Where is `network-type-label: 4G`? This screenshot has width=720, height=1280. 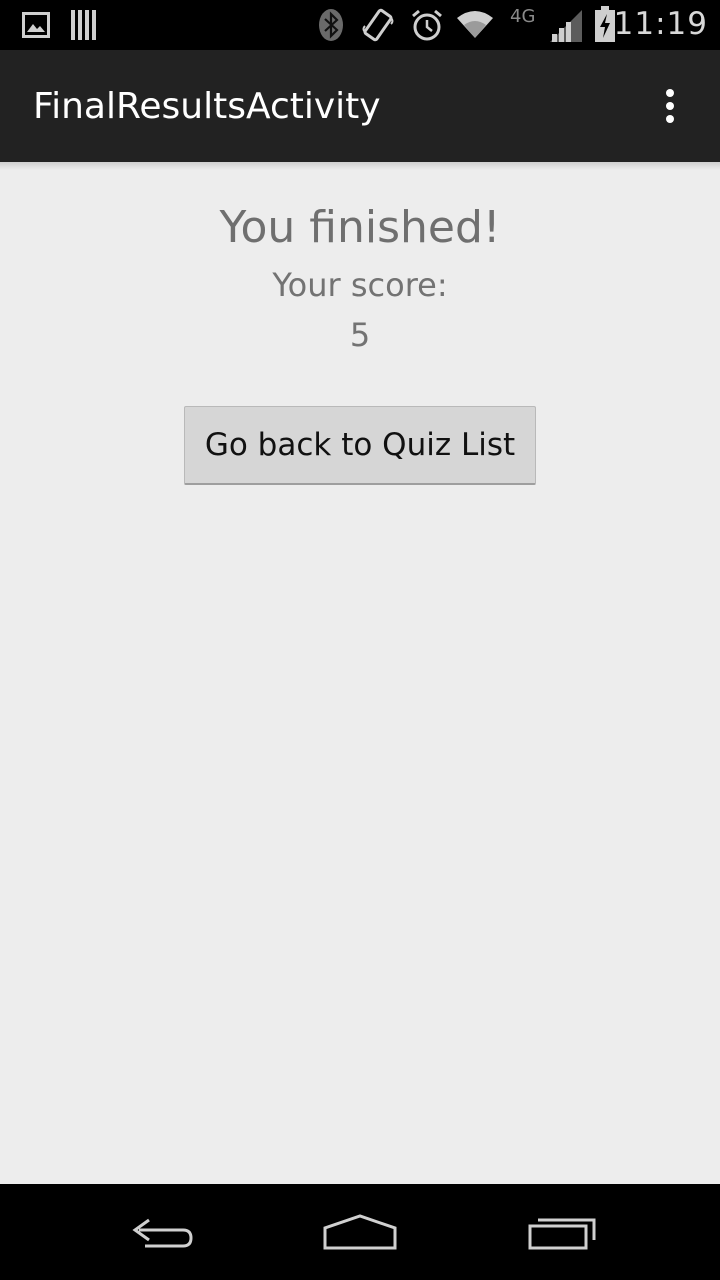 network-type-label: 4G is located at coordinates (523, 16).